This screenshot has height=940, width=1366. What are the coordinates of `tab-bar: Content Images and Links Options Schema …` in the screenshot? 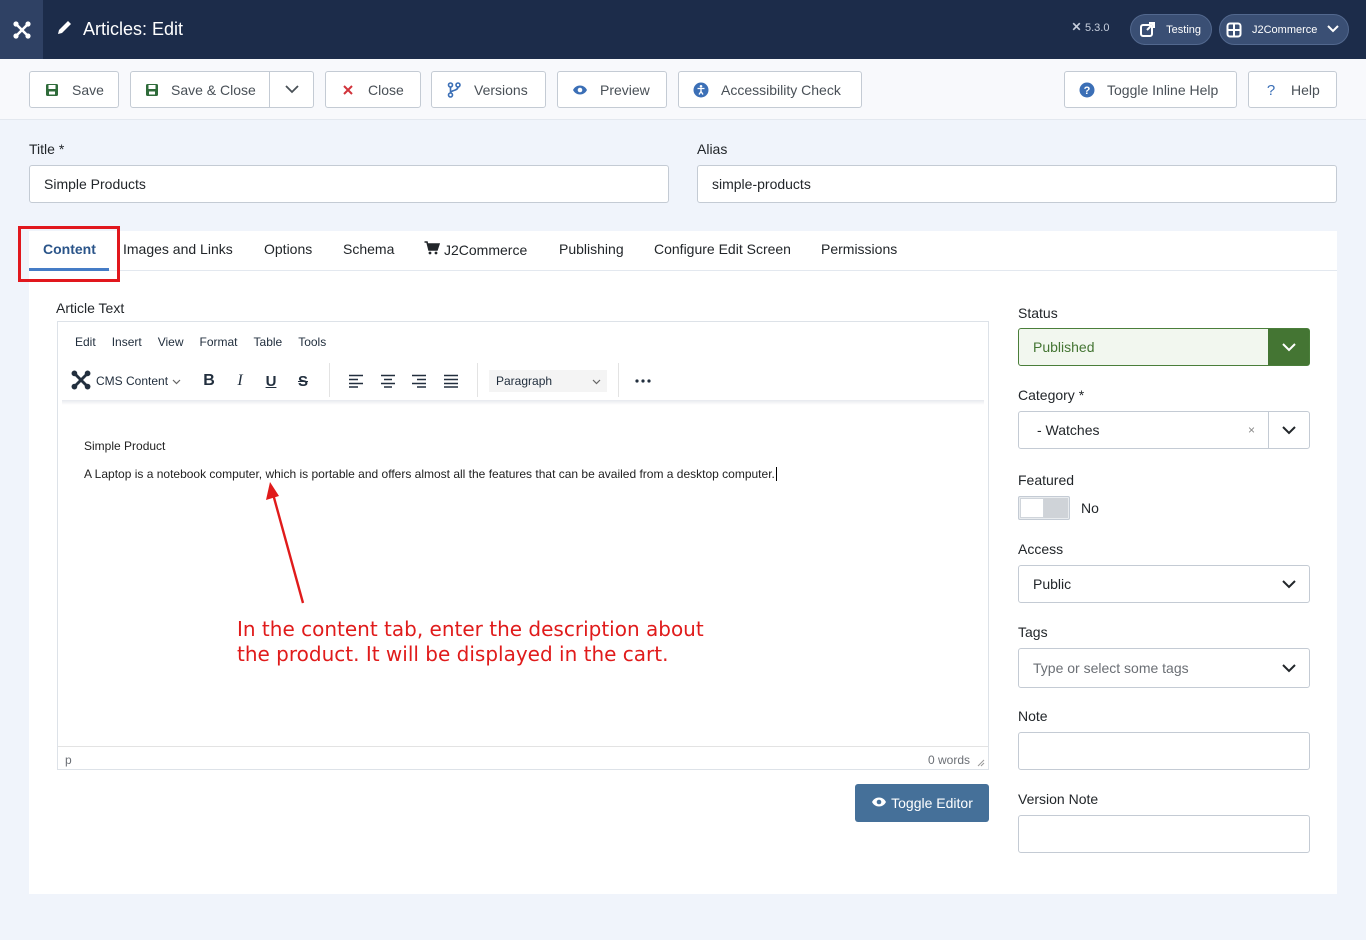 It's located at (683, 251).